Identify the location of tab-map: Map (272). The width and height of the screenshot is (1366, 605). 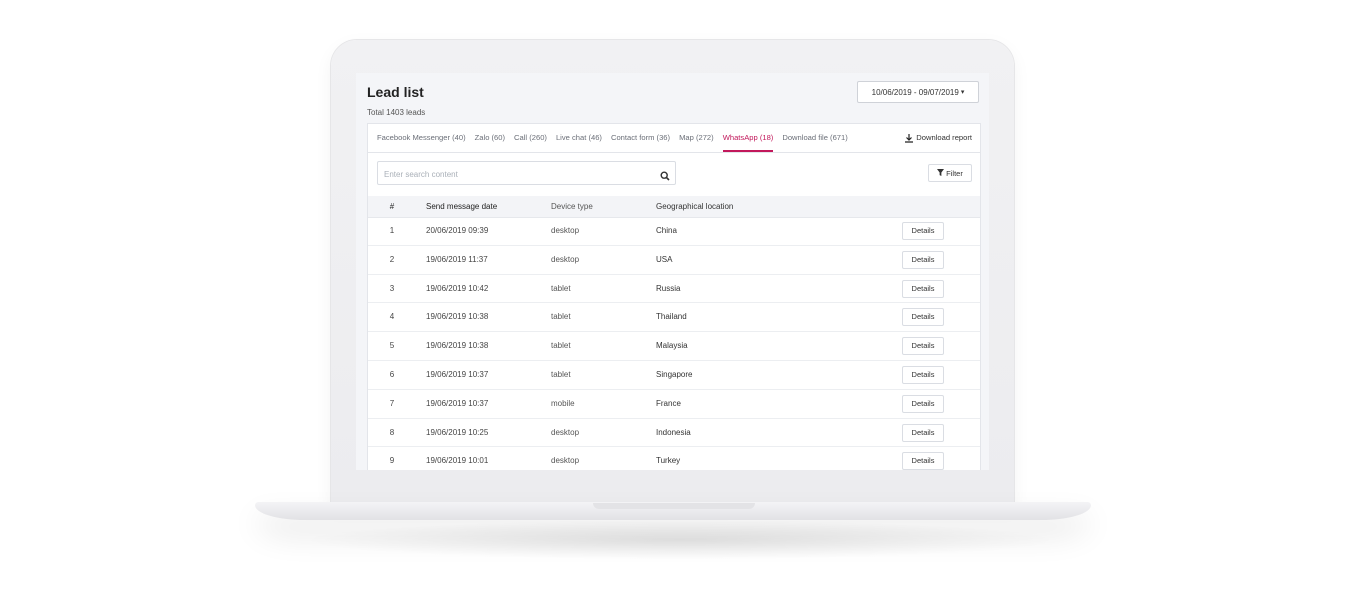
(696, 138).